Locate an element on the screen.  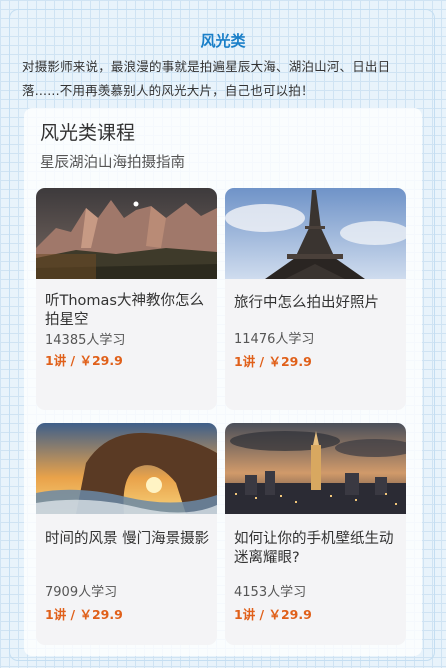
course-card: 旅行中怎么拍出好照片 11476人学习 1讲 / ￥29.9 is located at coordinates (315, 299).